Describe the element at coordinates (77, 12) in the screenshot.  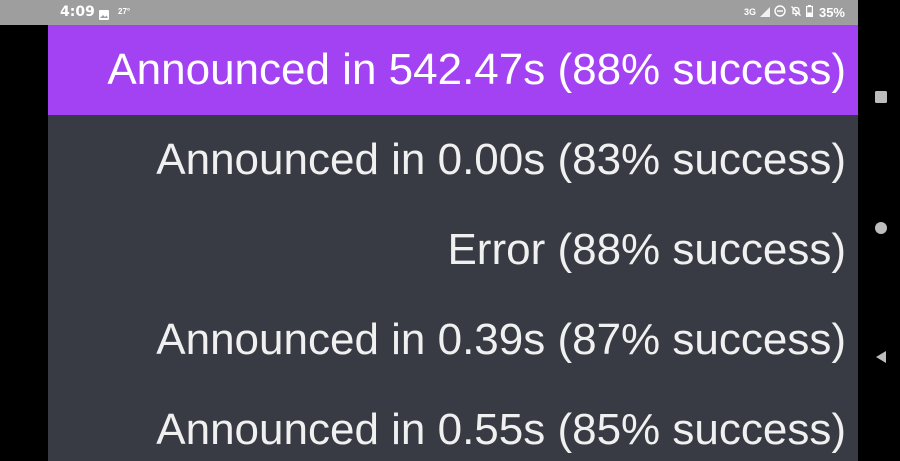
I see `status-time: 4:09` at that location.